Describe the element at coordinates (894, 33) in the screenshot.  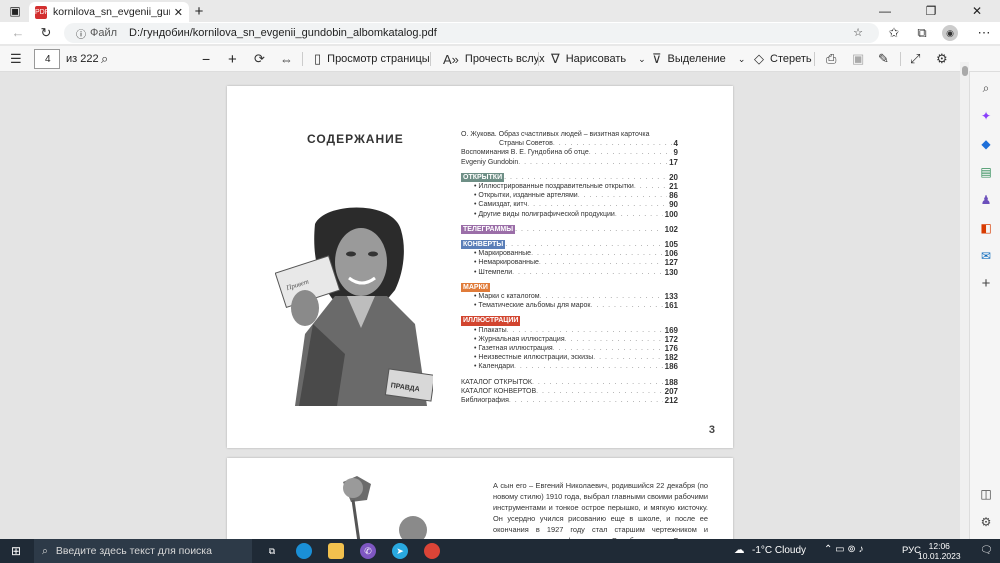
I see `favorites-icon: ✩` at that location.